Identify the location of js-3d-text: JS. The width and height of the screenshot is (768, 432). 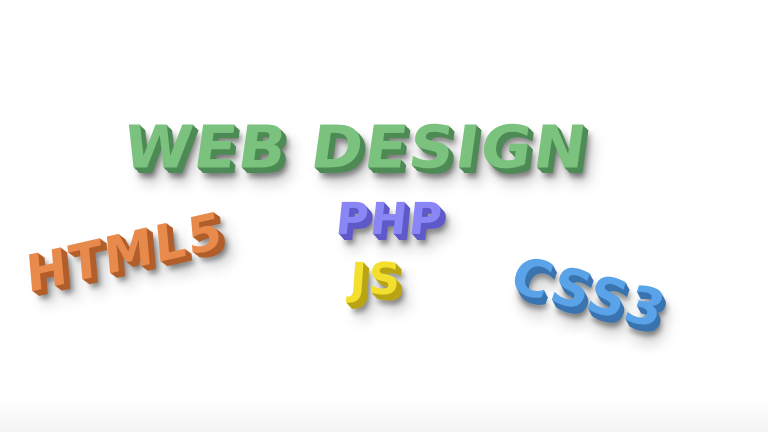
(376, 279).